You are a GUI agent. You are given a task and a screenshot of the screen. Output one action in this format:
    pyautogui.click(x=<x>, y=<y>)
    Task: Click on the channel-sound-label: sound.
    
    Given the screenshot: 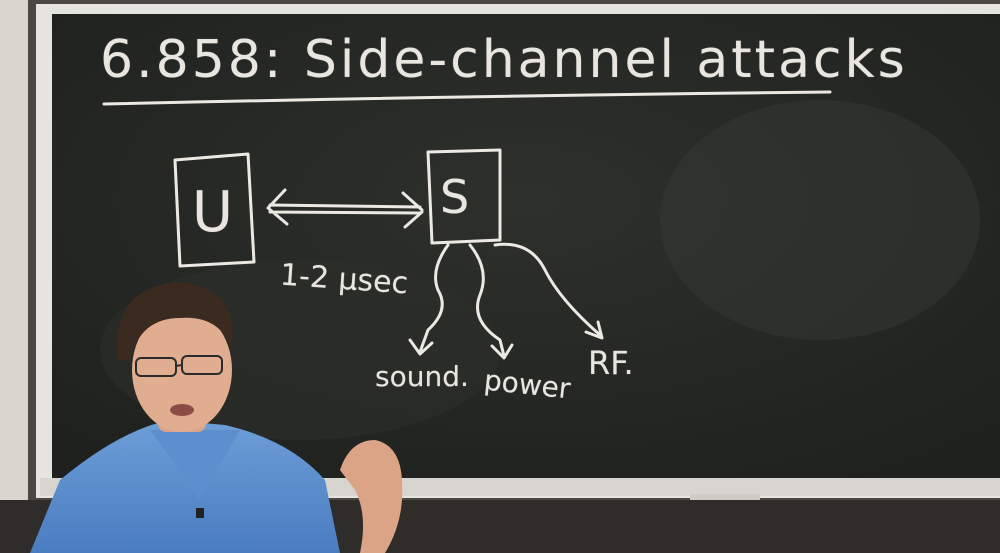 What is the action you would take?
    pyautogui.click(x=422, y=376)
    